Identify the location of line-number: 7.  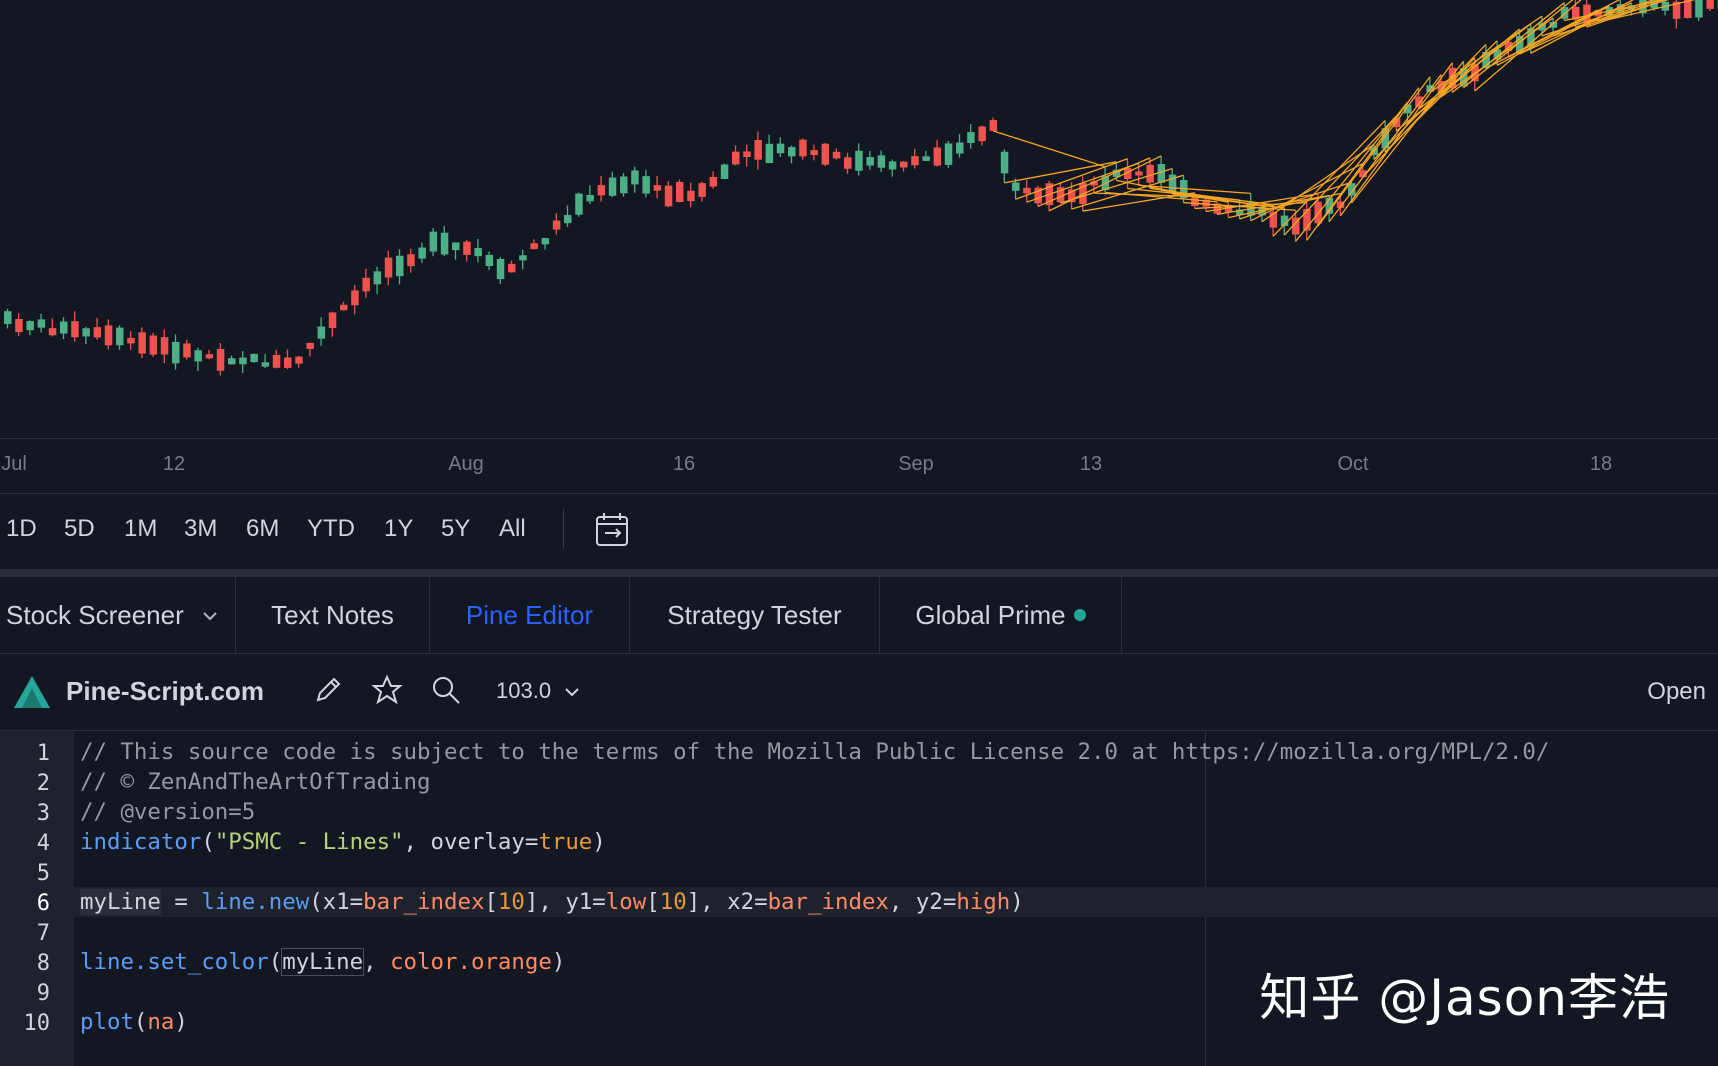
(43, 933).